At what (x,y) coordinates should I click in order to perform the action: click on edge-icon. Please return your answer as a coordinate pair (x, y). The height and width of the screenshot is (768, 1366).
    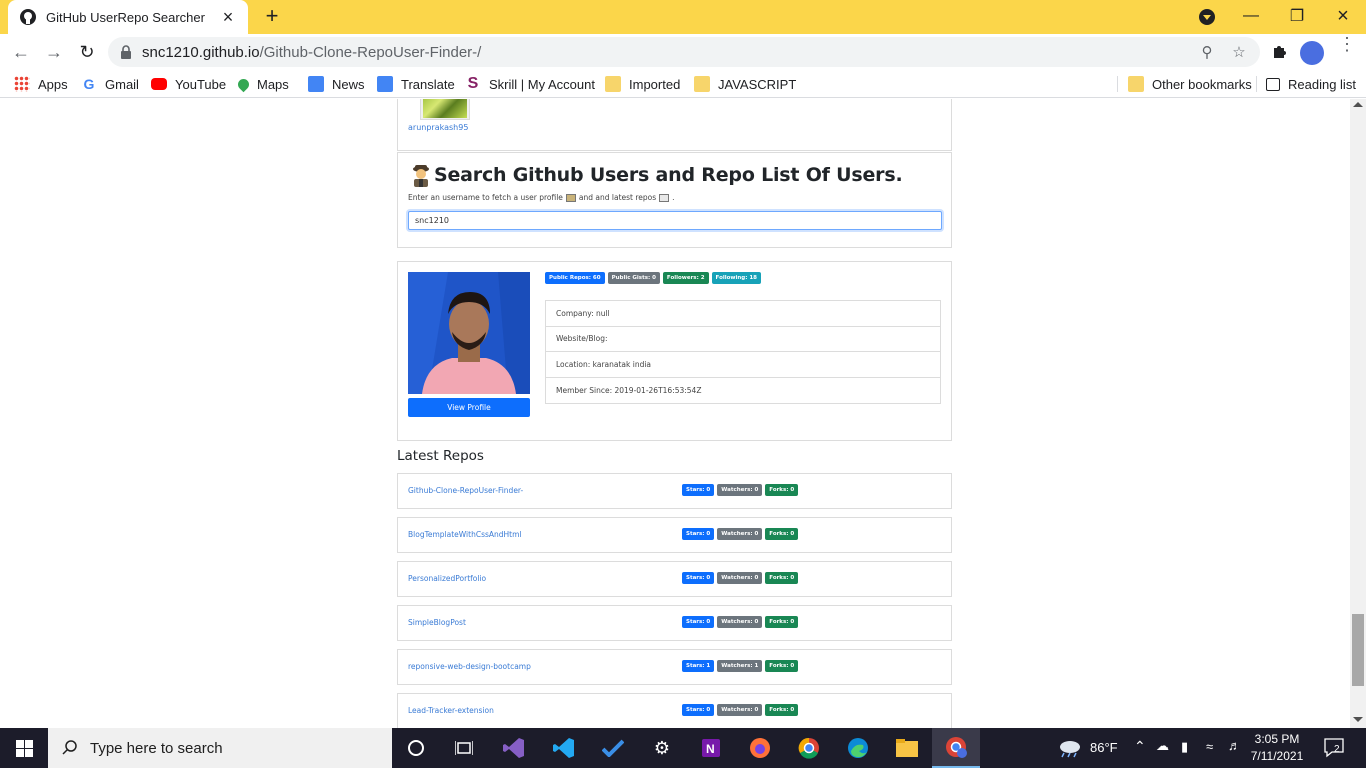
    Looking at the image, I should click on (858, 748).